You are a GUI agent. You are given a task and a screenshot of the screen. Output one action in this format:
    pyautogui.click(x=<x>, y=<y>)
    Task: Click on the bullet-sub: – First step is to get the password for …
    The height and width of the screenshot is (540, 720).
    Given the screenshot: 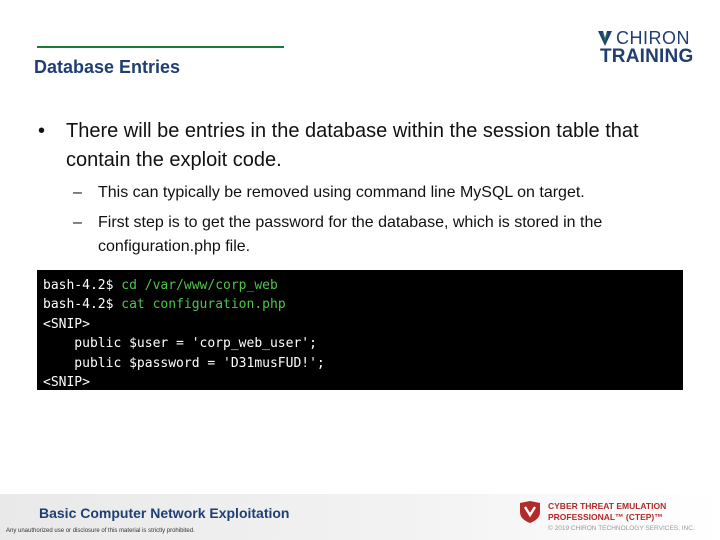 What is the action you would take?
    pyautogui.click(x=360, y=235)
    